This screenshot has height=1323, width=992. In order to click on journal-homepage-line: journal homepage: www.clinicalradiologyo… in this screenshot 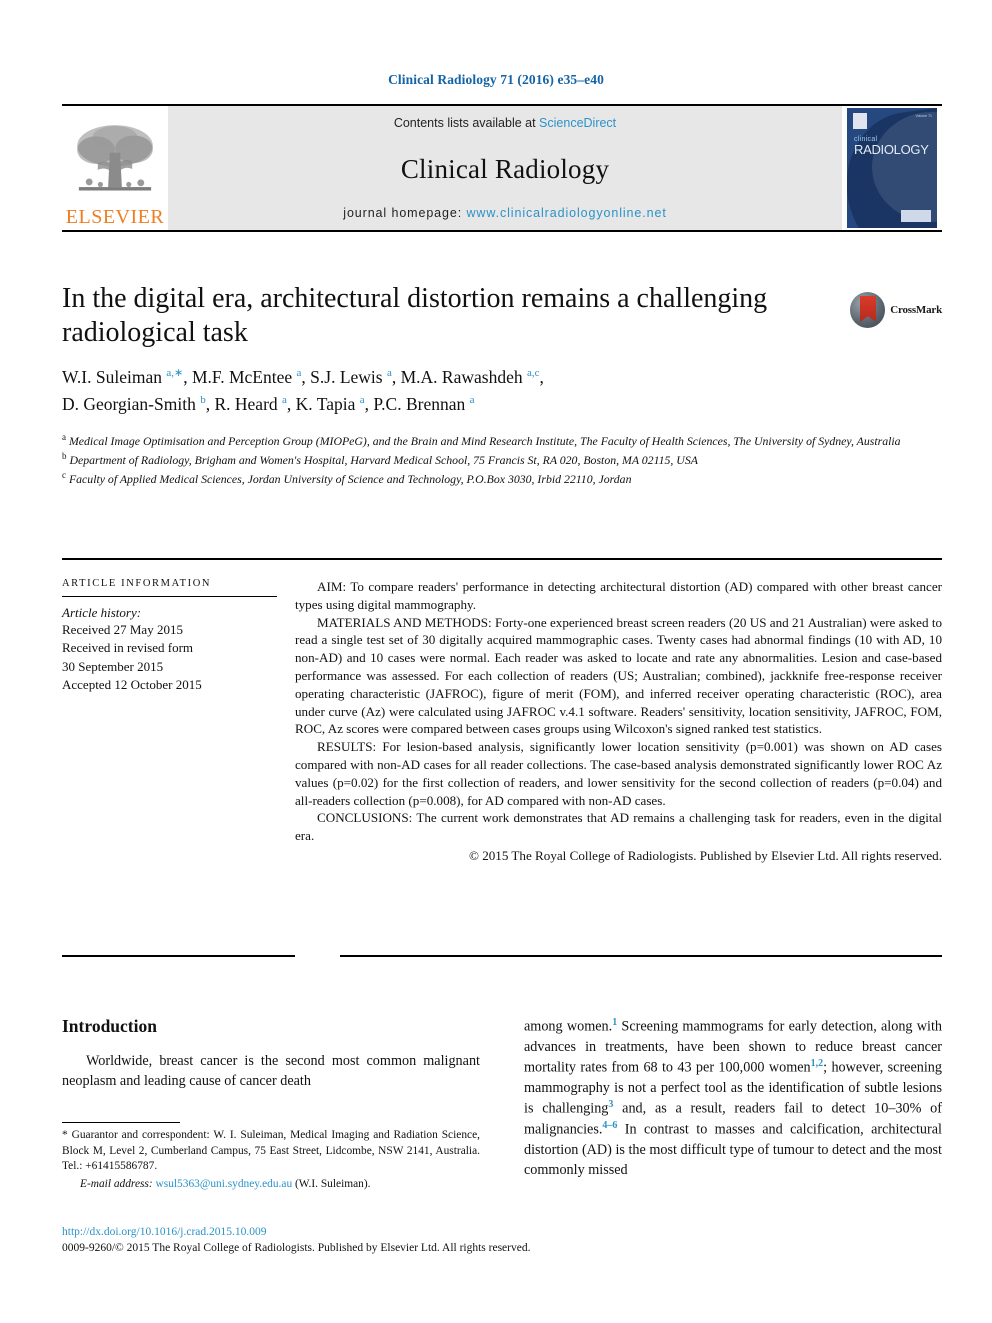, I will do `click(504, 213)`.